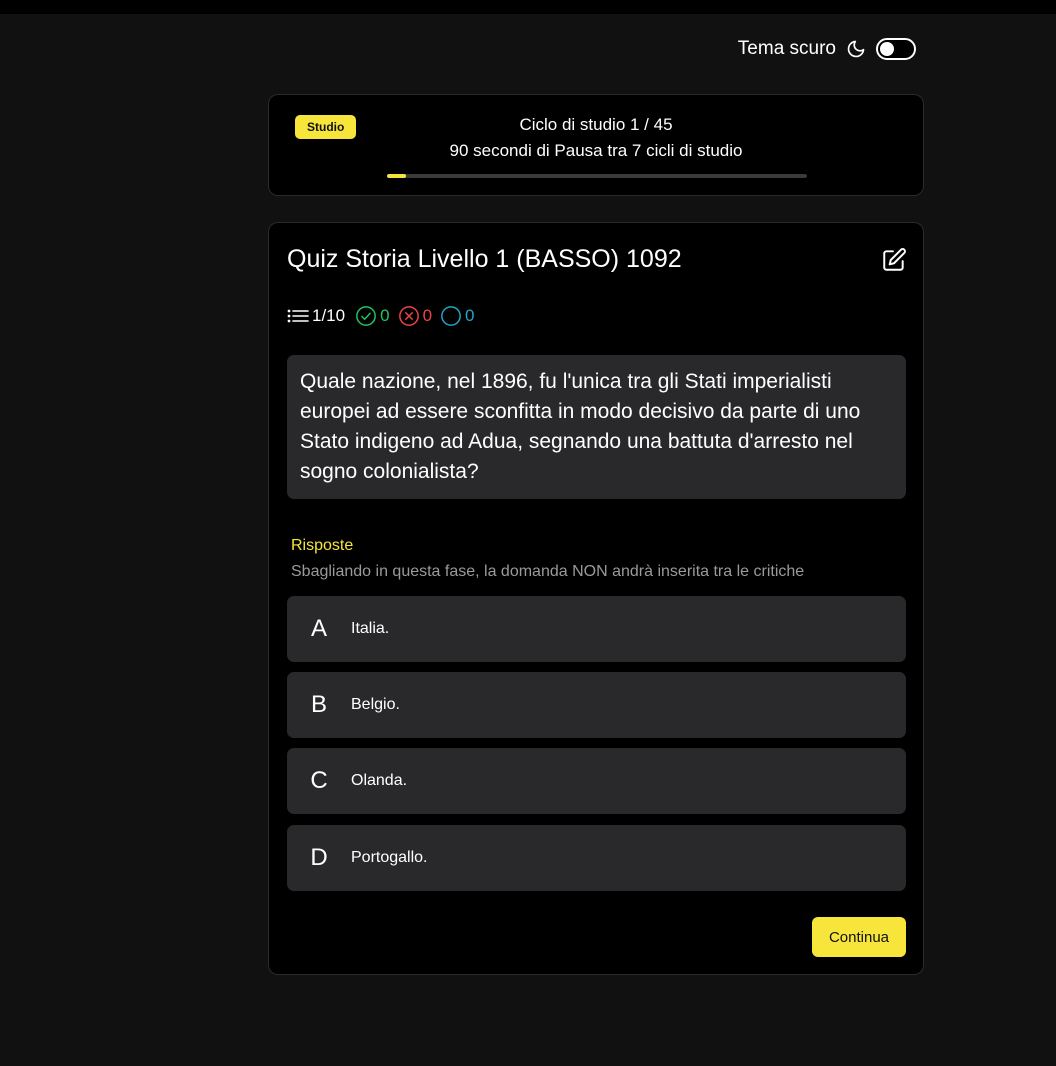 Image resolution: width=1056 pixels, height=1066 pixels. Describe the element at coordinates (370, 628) in the screenshot. I see `answer-text: Italia.` at that location.